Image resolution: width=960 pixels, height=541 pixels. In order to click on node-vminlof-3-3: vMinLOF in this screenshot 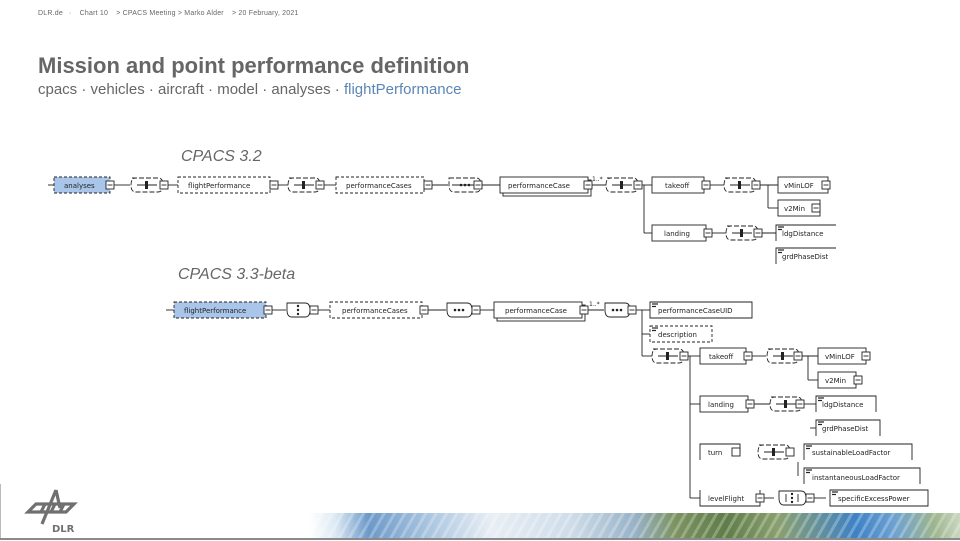, I will do `click(844, 356)`.